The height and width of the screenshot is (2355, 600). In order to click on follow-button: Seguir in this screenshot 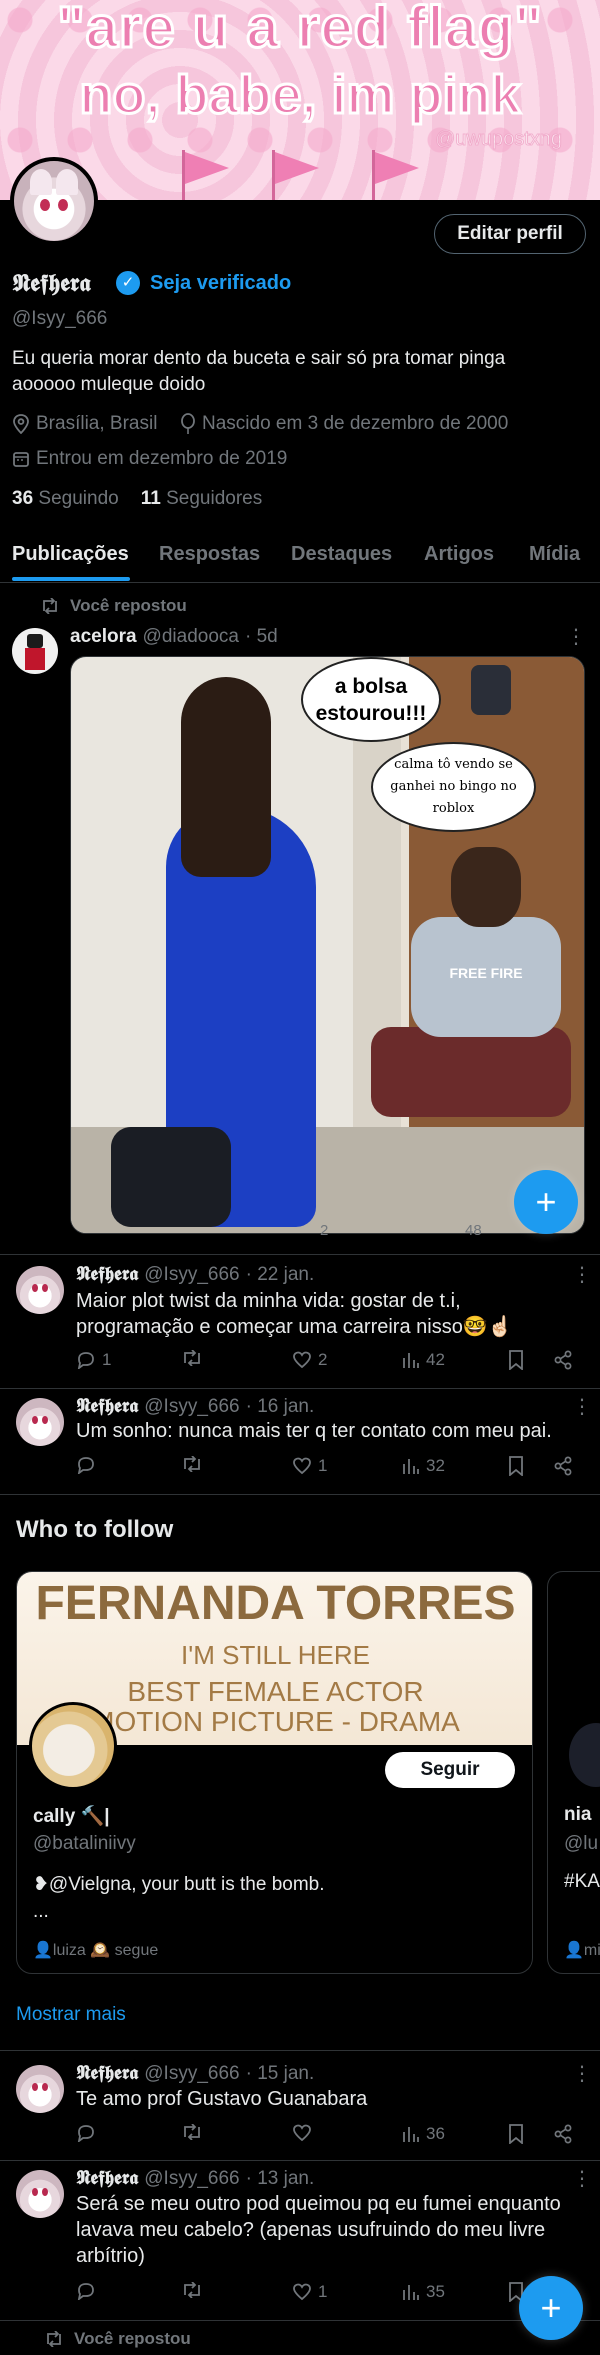, I will do `click(450, 1770)`.